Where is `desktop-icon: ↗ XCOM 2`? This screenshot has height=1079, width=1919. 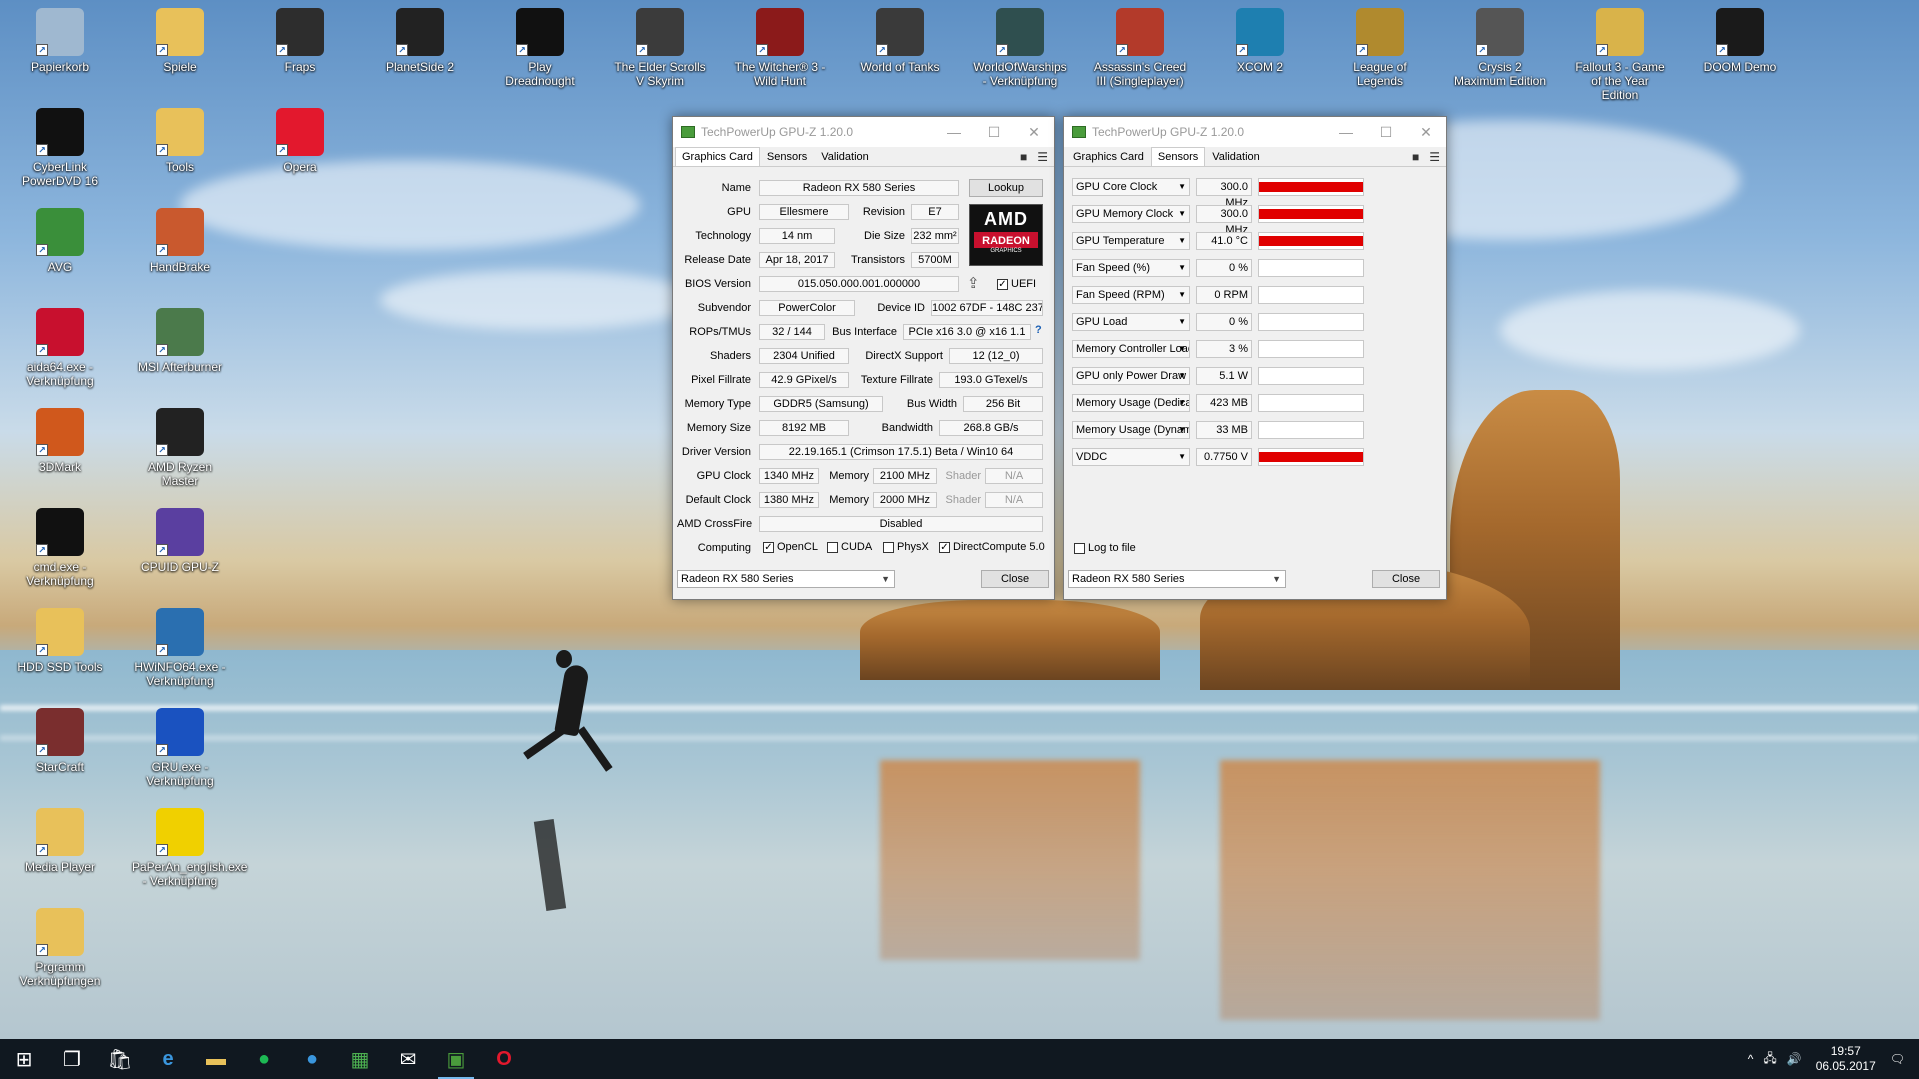
desktop-icon: ↗ XCOM 2 is located at coordinates (1260, 39).